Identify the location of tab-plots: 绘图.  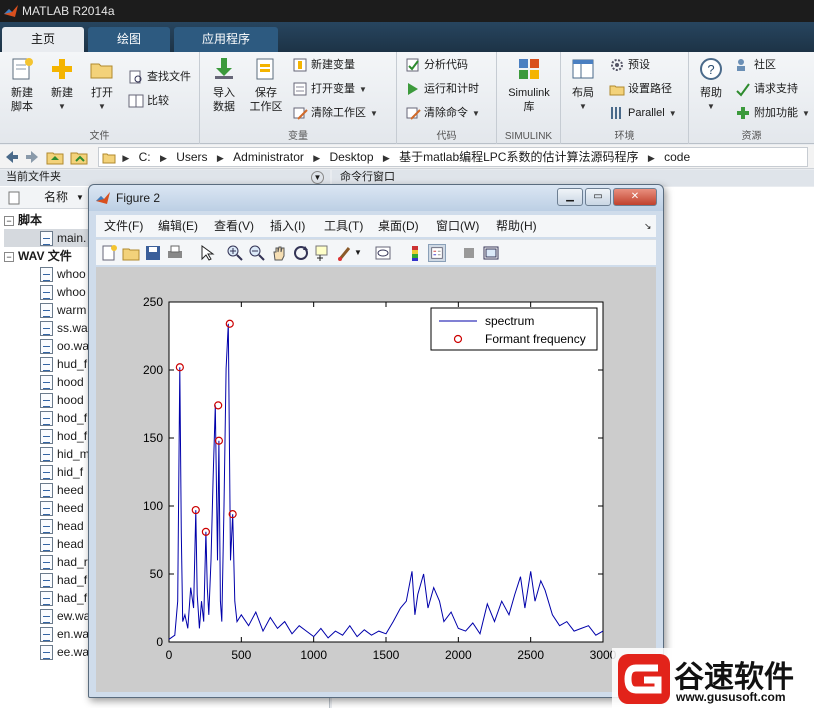
(129, 39).